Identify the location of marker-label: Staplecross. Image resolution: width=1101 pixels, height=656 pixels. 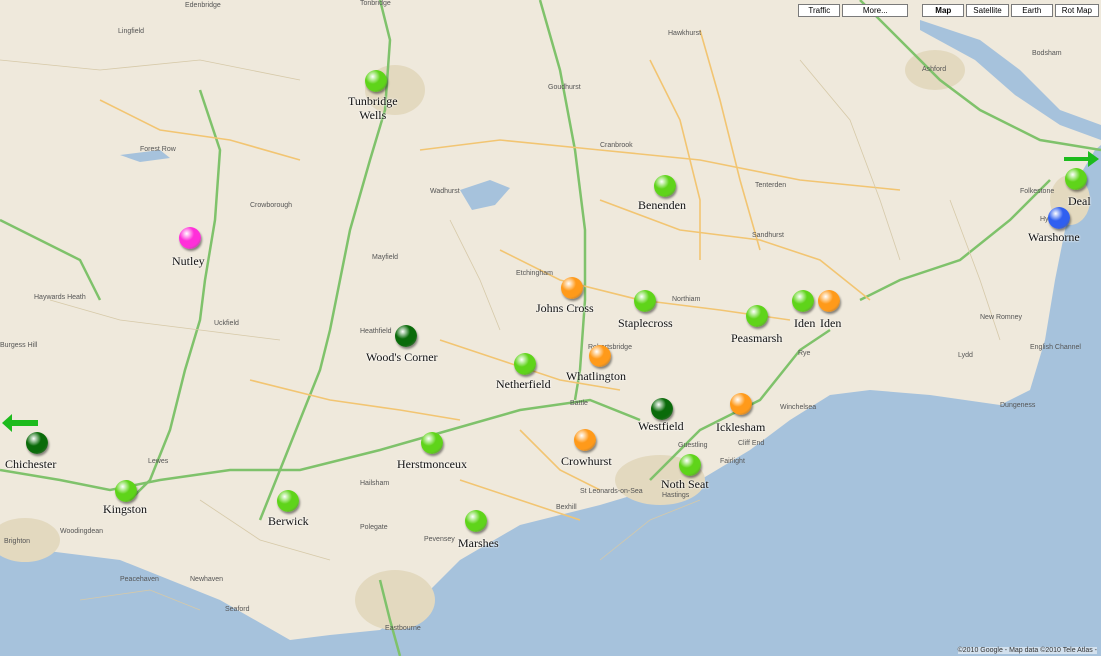
(645, 323).